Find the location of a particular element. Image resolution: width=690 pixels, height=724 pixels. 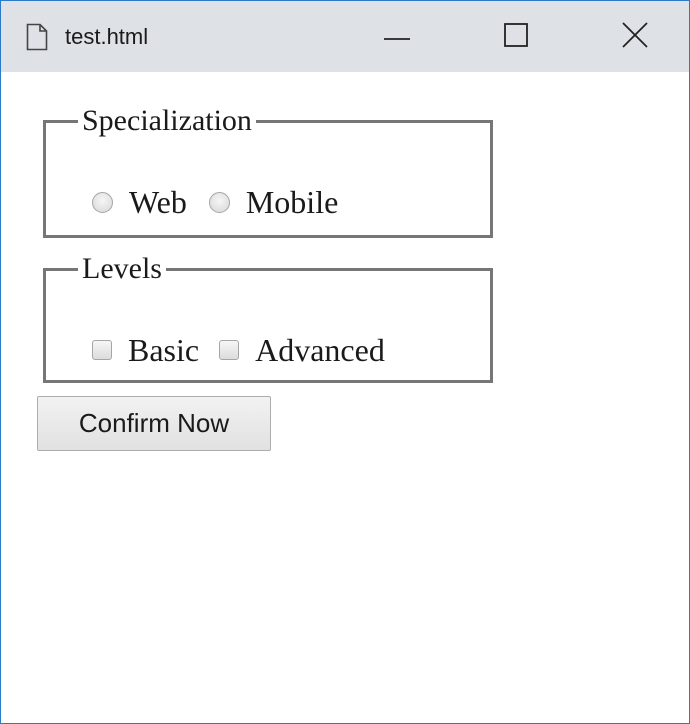

close-button is located at coordinates (635, 37).